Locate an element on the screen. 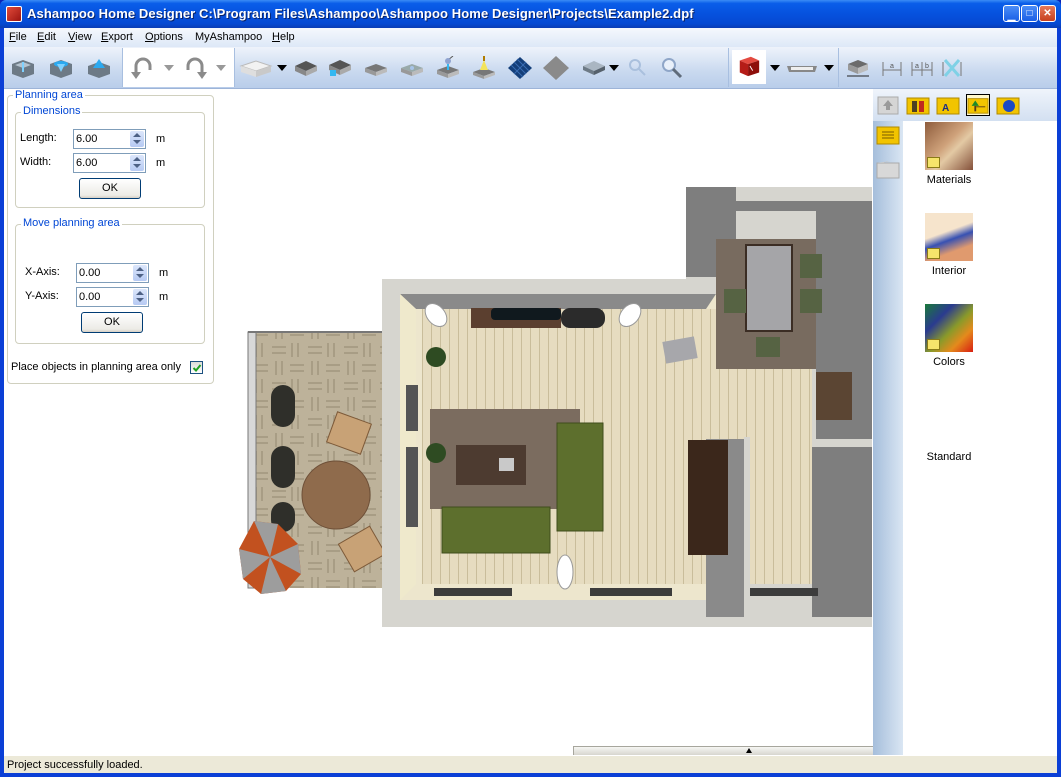  armchair-sofa is located at coordinates (580, 477).